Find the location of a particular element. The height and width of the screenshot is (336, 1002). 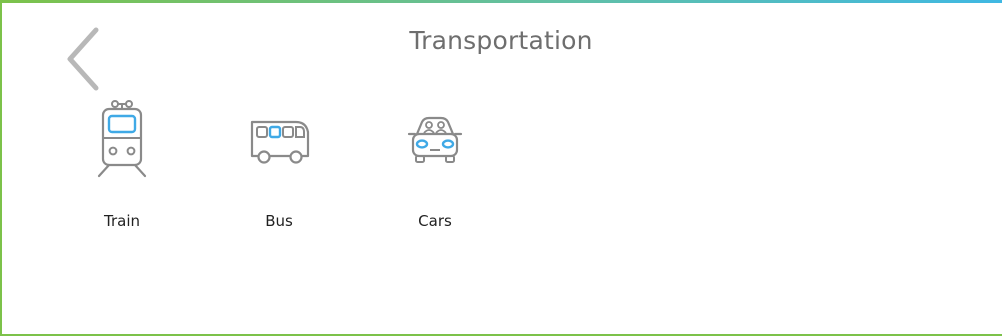

tile-label-train: Train is located at coordinates (122, 221).